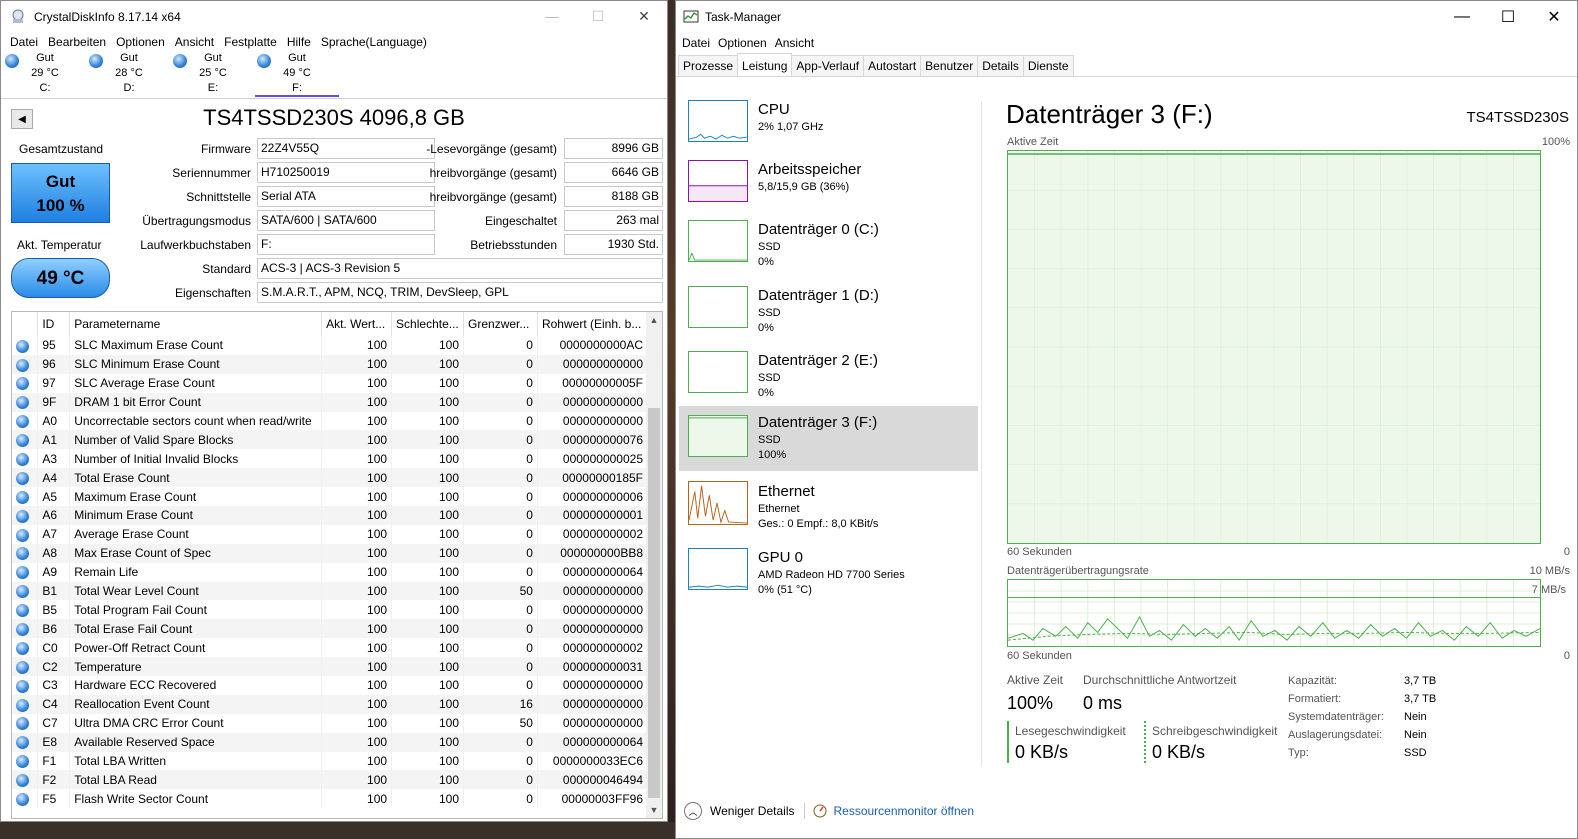 This screenshot has width=1578, height=839. I want to click on table-row: A7 Average Erase Count 100 100 0 000000000002, so click(330, 534).